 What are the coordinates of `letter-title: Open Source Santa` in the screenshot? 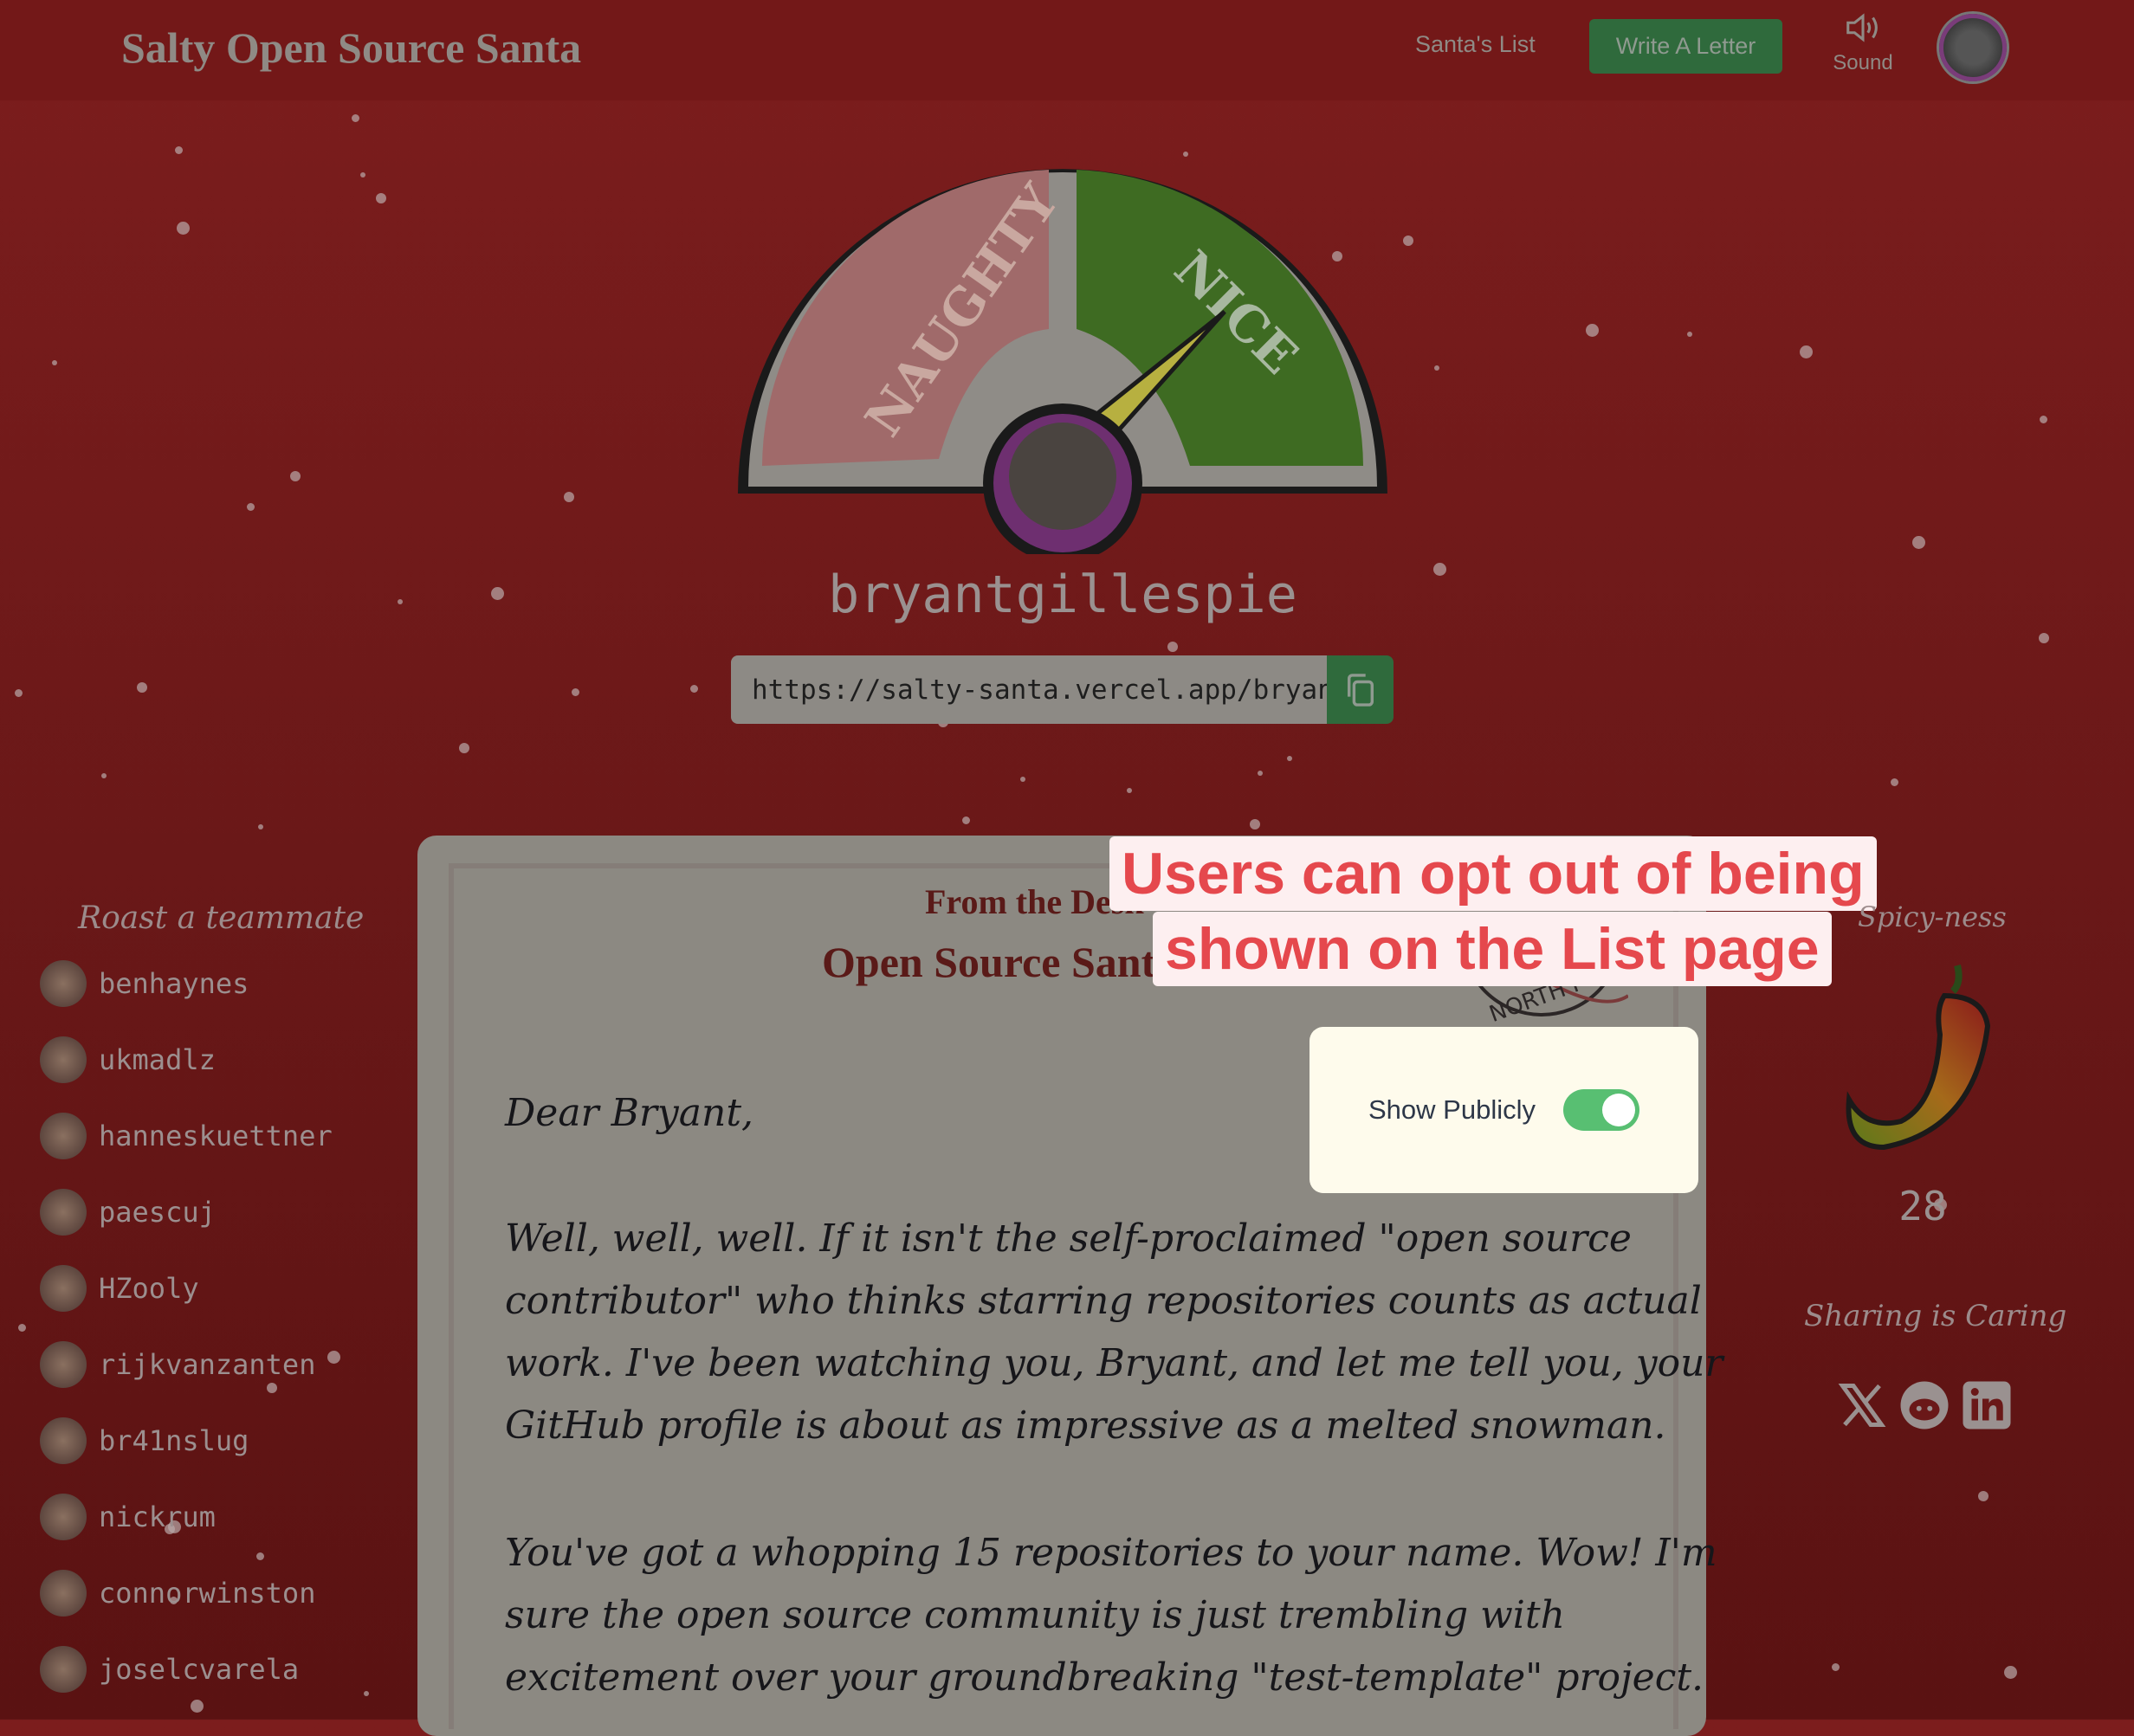 It's located at (1000, 962).